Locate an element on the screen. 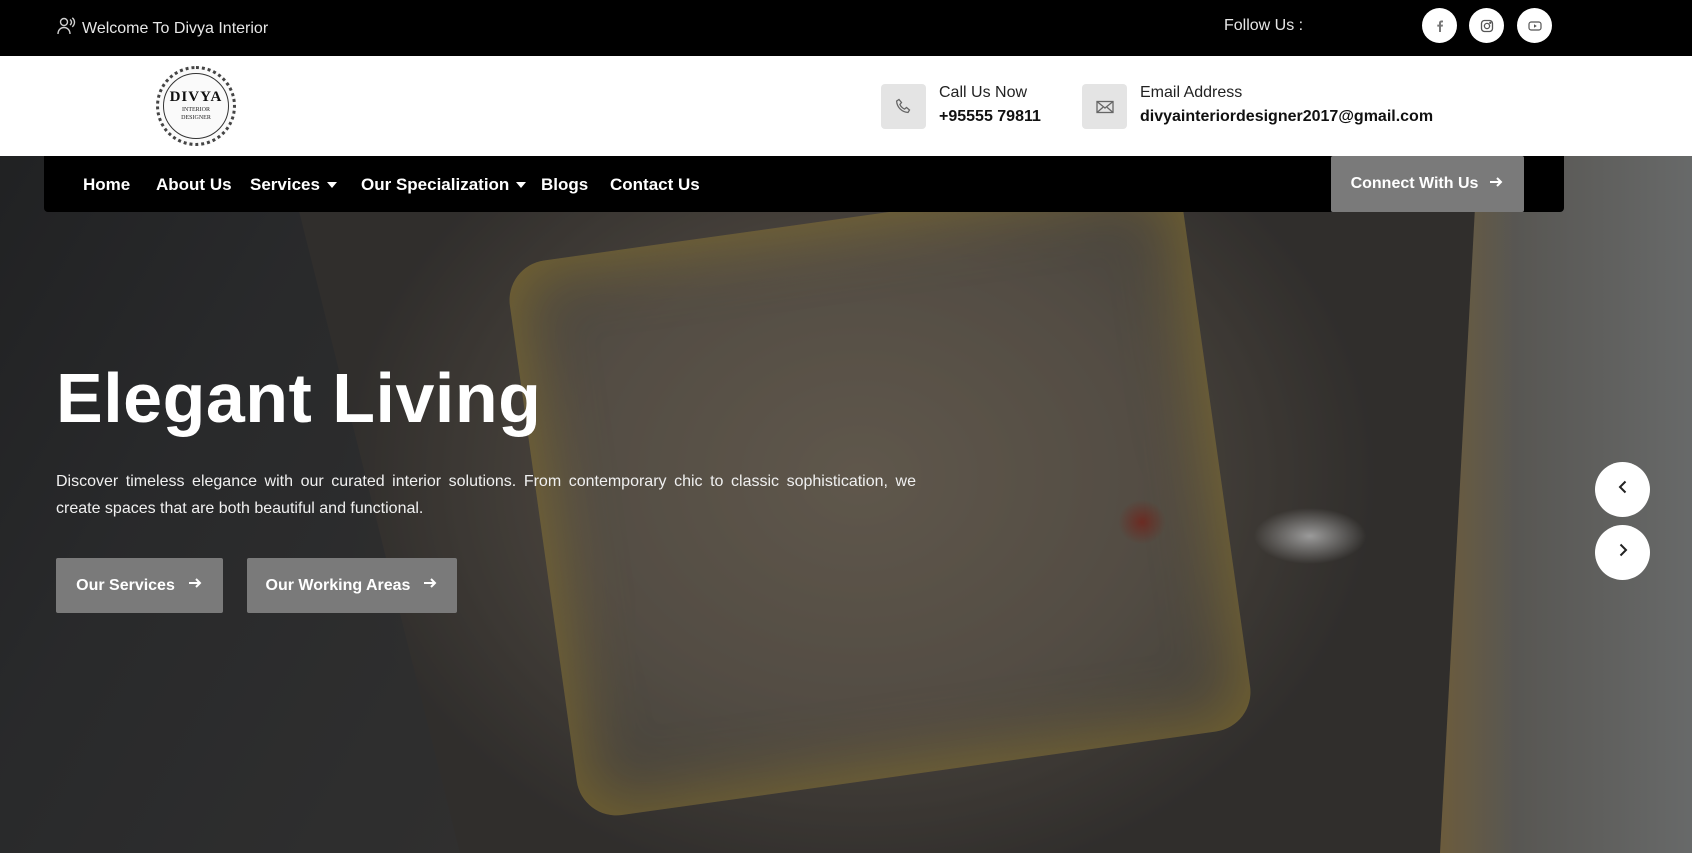  youtube-icon is located at coordinates (1534, 25).